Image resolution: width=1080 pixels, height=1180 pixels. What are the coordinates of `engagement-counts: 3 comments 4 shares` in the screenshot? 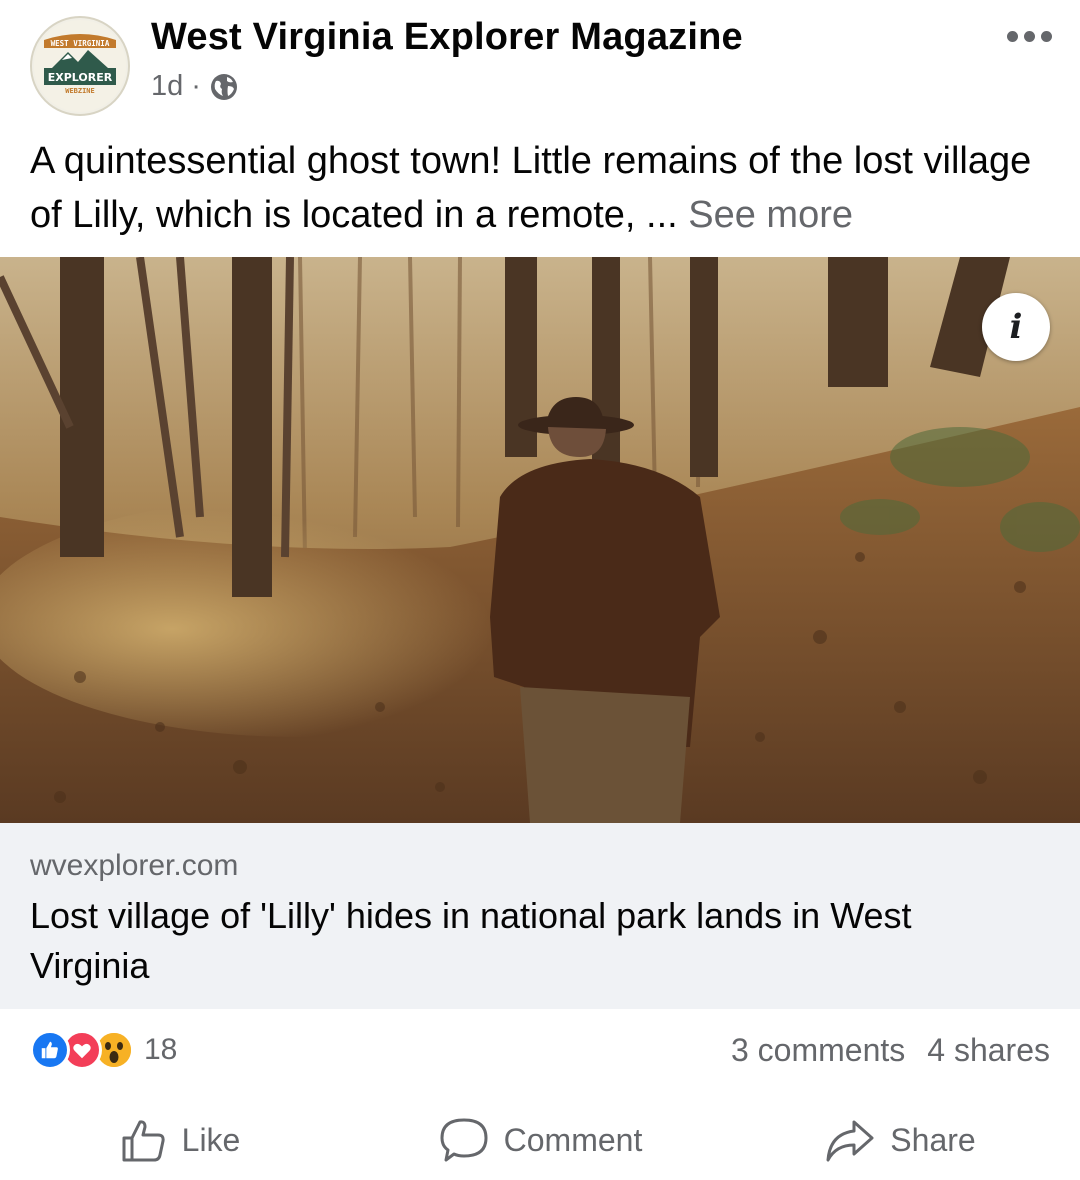 It's located at (890, 1050).